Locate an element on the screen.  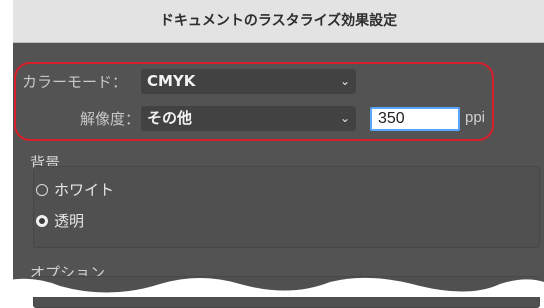
color-mode-label: カラーモード： is located at coordinates (75, 82).